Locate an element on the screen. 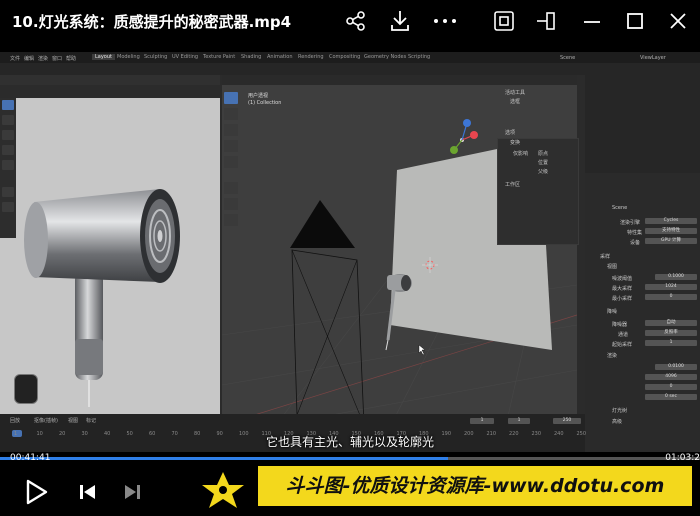 The height and width of the screenshot is (516, 700). denoise-subsection: 降噪 is located at coordinates (612, 311).